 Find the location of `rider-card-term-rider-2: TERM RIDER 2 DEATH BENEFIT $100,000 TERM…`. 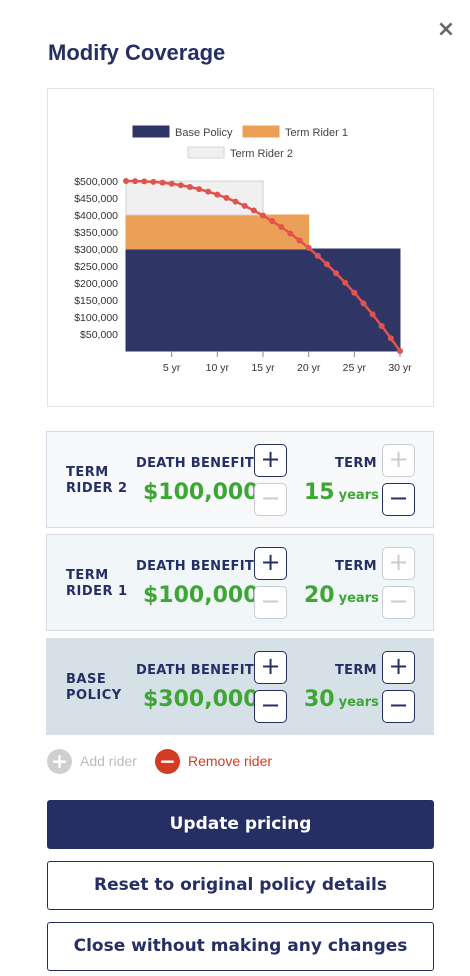

rider-card-term-rider-2: TERM RIDER 2 DEATH BENEFIT $100,000 TERM… is located at coordinates (240, 479).